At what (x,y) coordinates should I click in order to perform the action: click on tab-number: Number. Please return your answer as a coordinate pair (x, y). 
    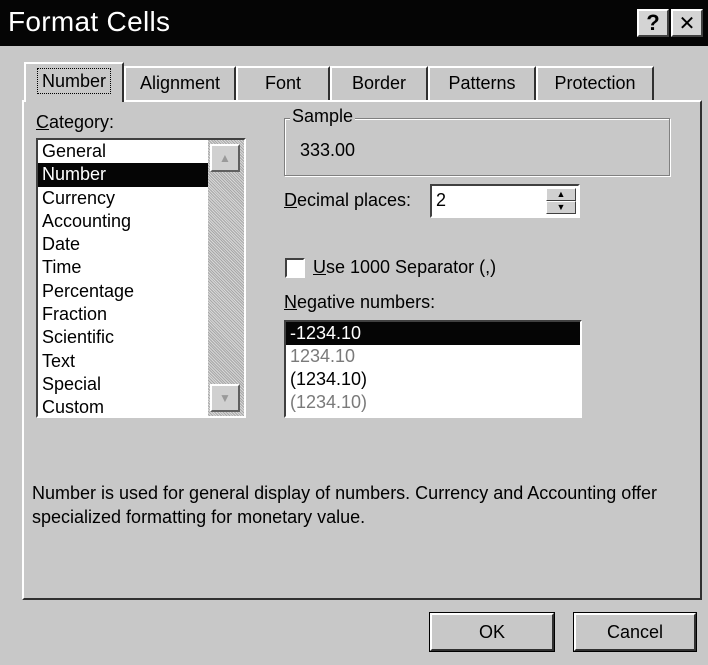
    Looking at the image, I should click on (74, 82).